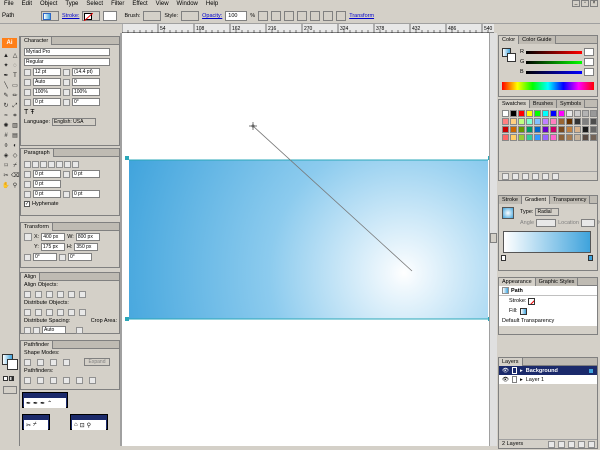  What do you see at coordinates (570, 199) in the screenshot?
I see `tab-transparency: Transparency` at bounding box center [570, 199].